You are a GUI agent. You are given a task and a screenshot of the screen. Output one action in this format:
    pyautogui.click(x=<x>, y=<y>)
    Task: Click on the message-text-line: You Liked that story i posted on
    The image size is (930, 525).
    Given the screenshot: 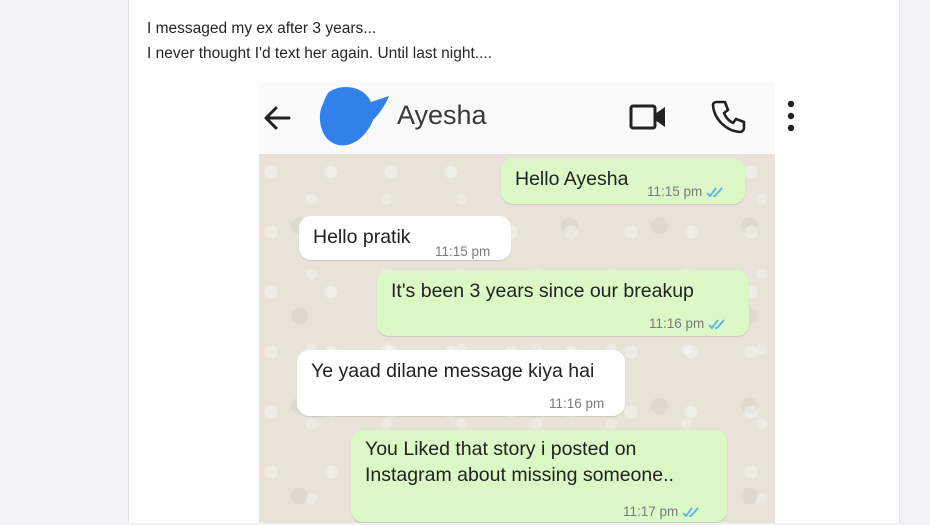 What is the action you would take?
    pyautogui.click(x=501, y=449)
    